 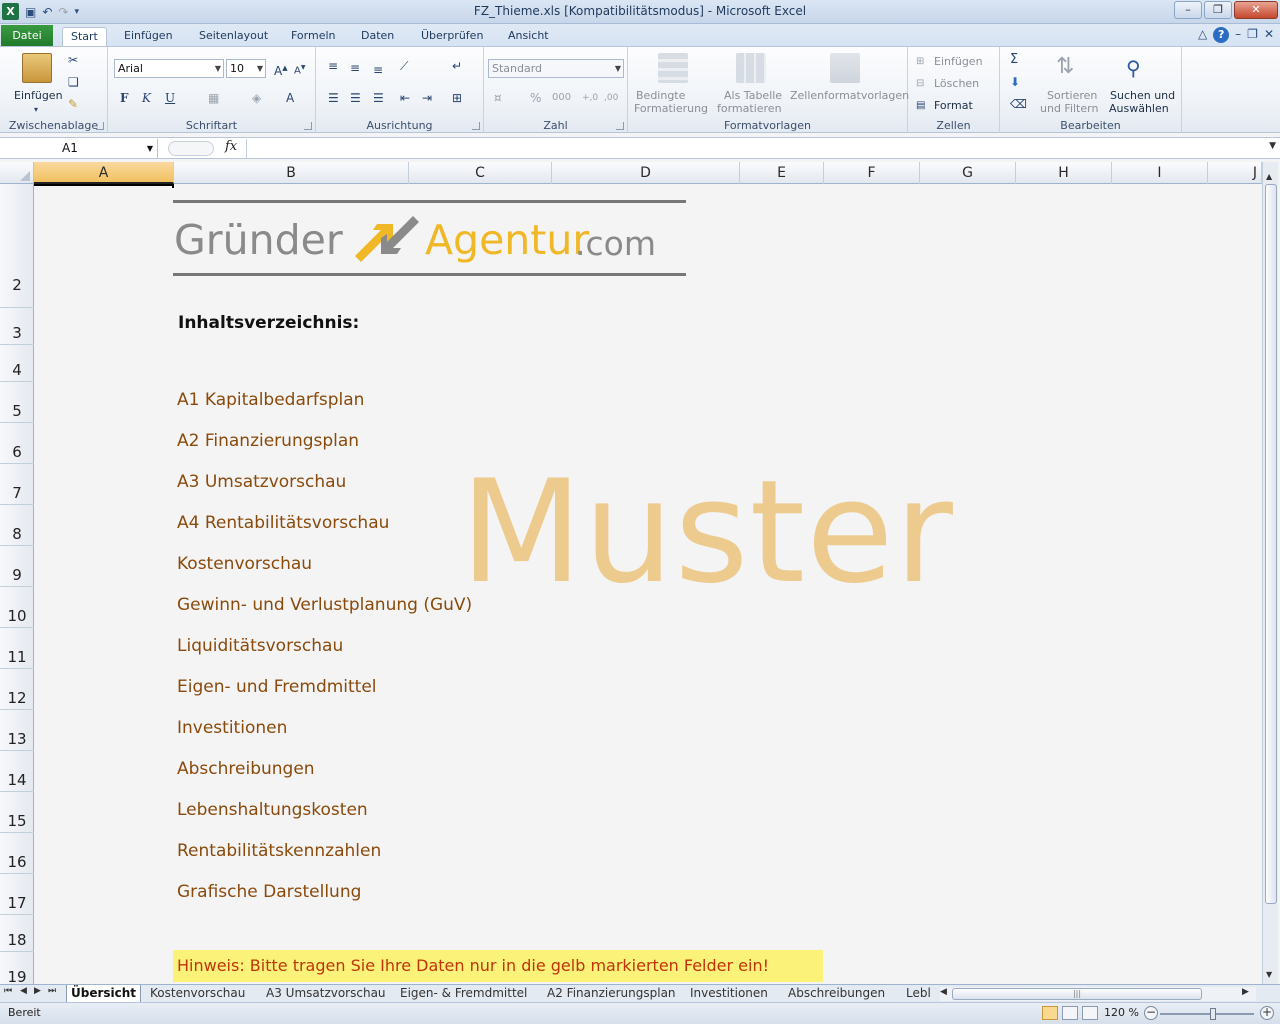 What do you see at coordinates (1018, 104) in the screenshot?
I see `clear-icon: ⌫` at bounding box center [1018, 104].